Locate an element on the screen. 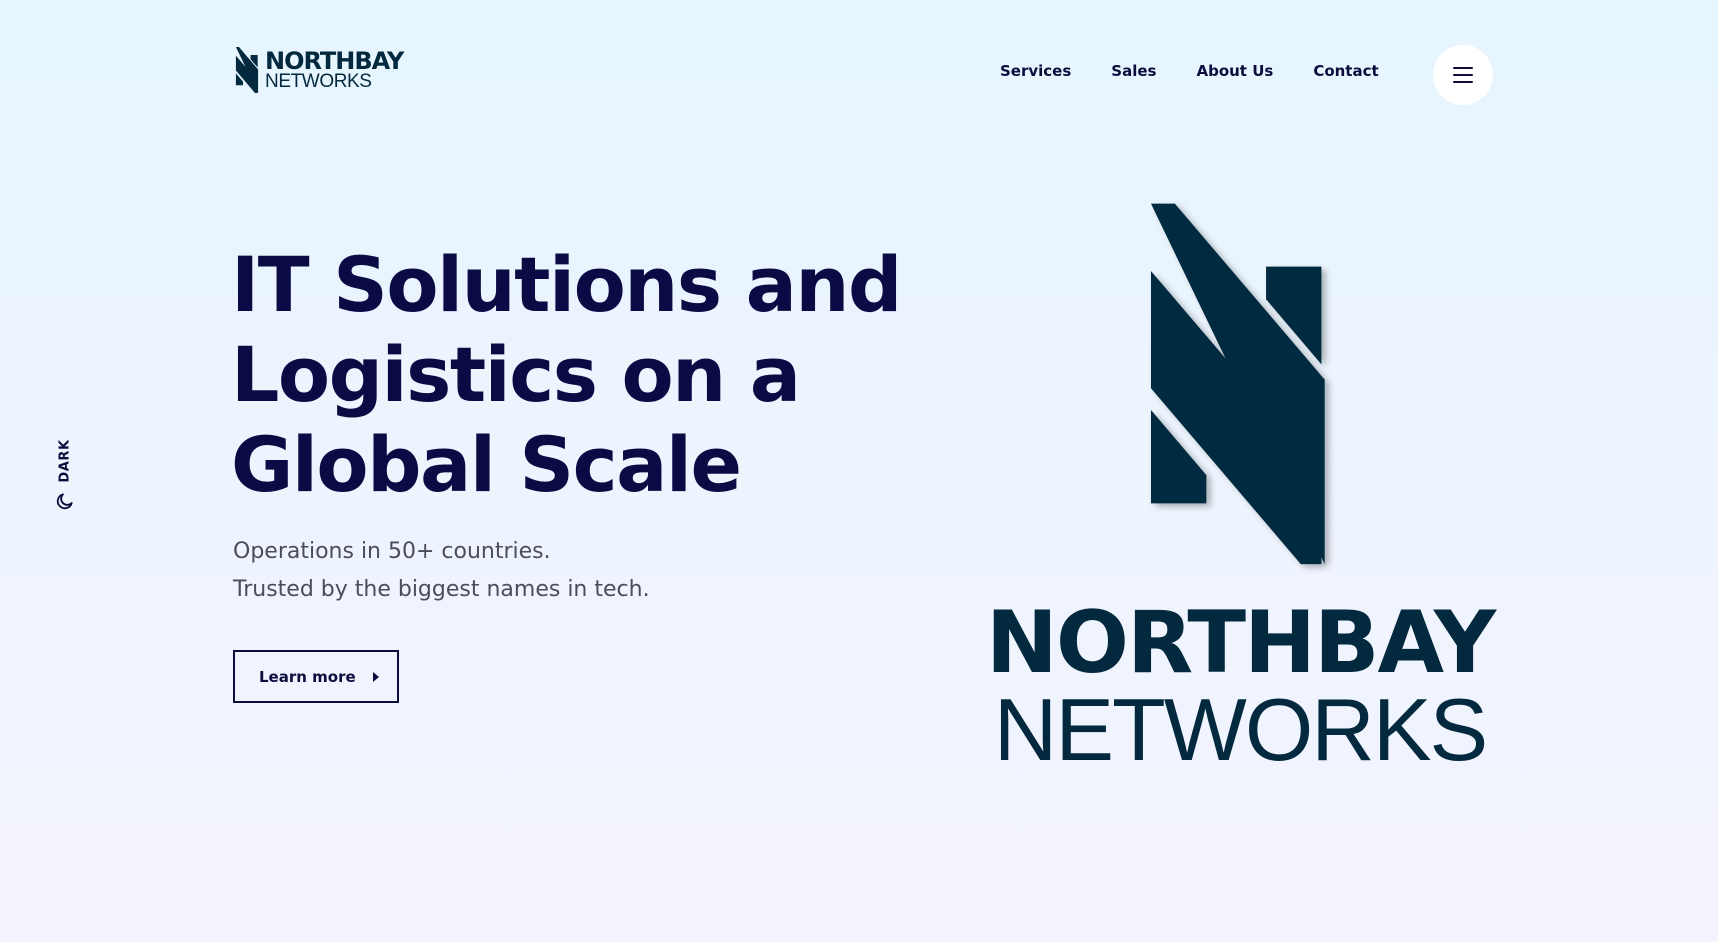 This screenshot has width=1718, height=942. main-nav: Services Sales About Us Contact is located at coordinates (1209, 71).